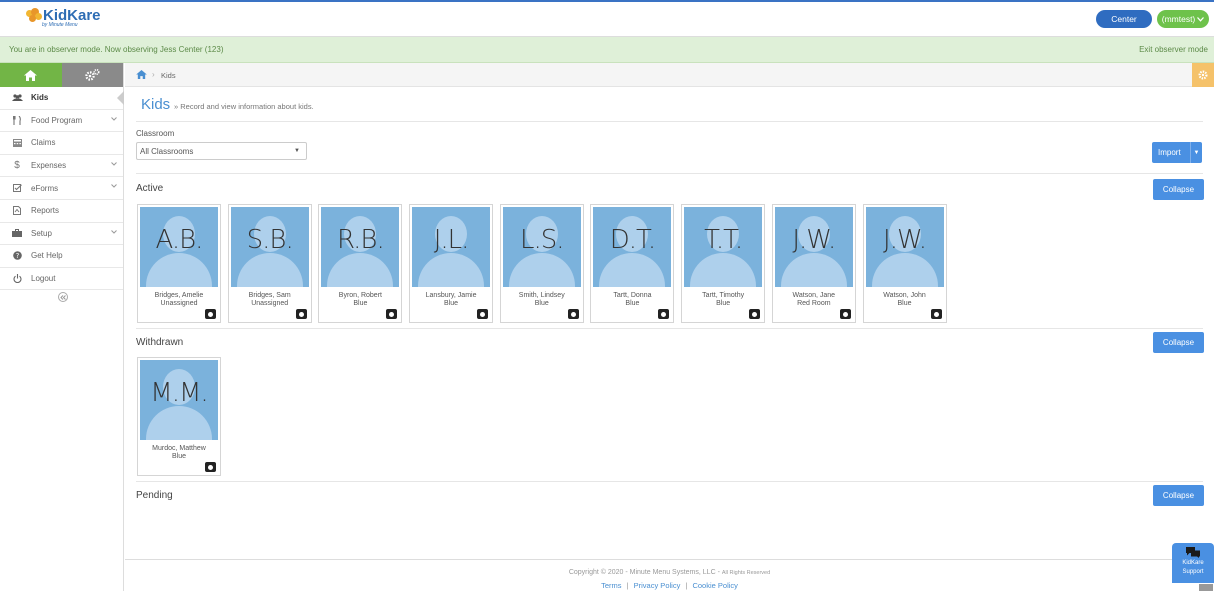 The height and width of the screenshot is (591, 1214). What do you see at coordinates (167, 151) in the screenshot?
I see `classroom-select-value: All Classrooms` at bounding box center [167, 151].